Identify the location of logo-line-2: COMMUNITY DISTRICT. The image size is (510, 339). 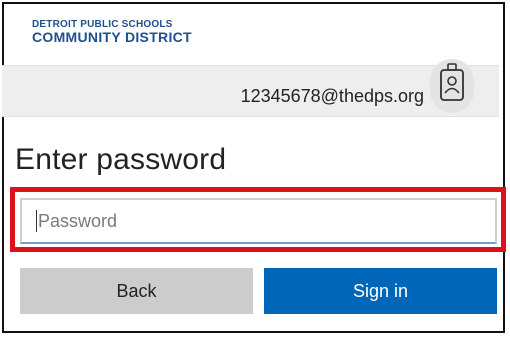
(112, 37).